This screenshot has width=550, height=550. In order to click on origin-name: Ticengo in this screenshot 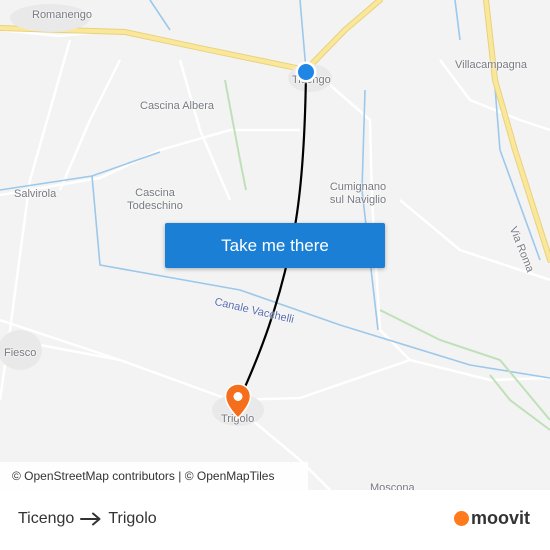, I will do `click(46, 518)`.